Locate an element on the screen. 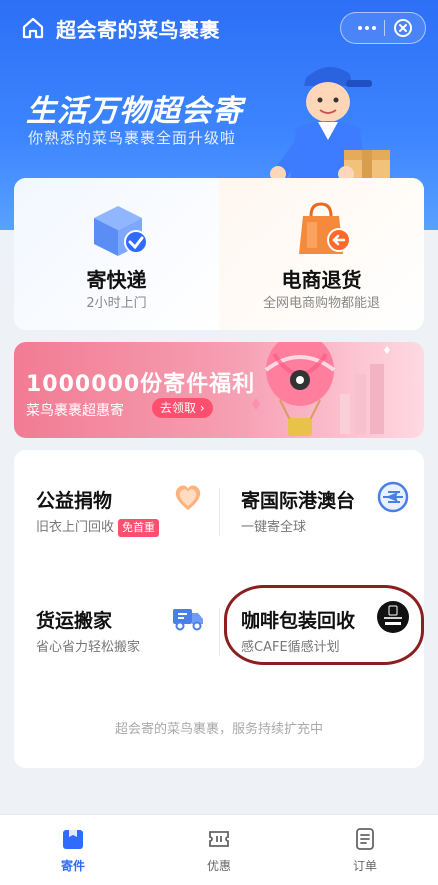 The height and width of the screenshot is (885, 438). tab-label: 订单 is located at coordinates (364, 866).